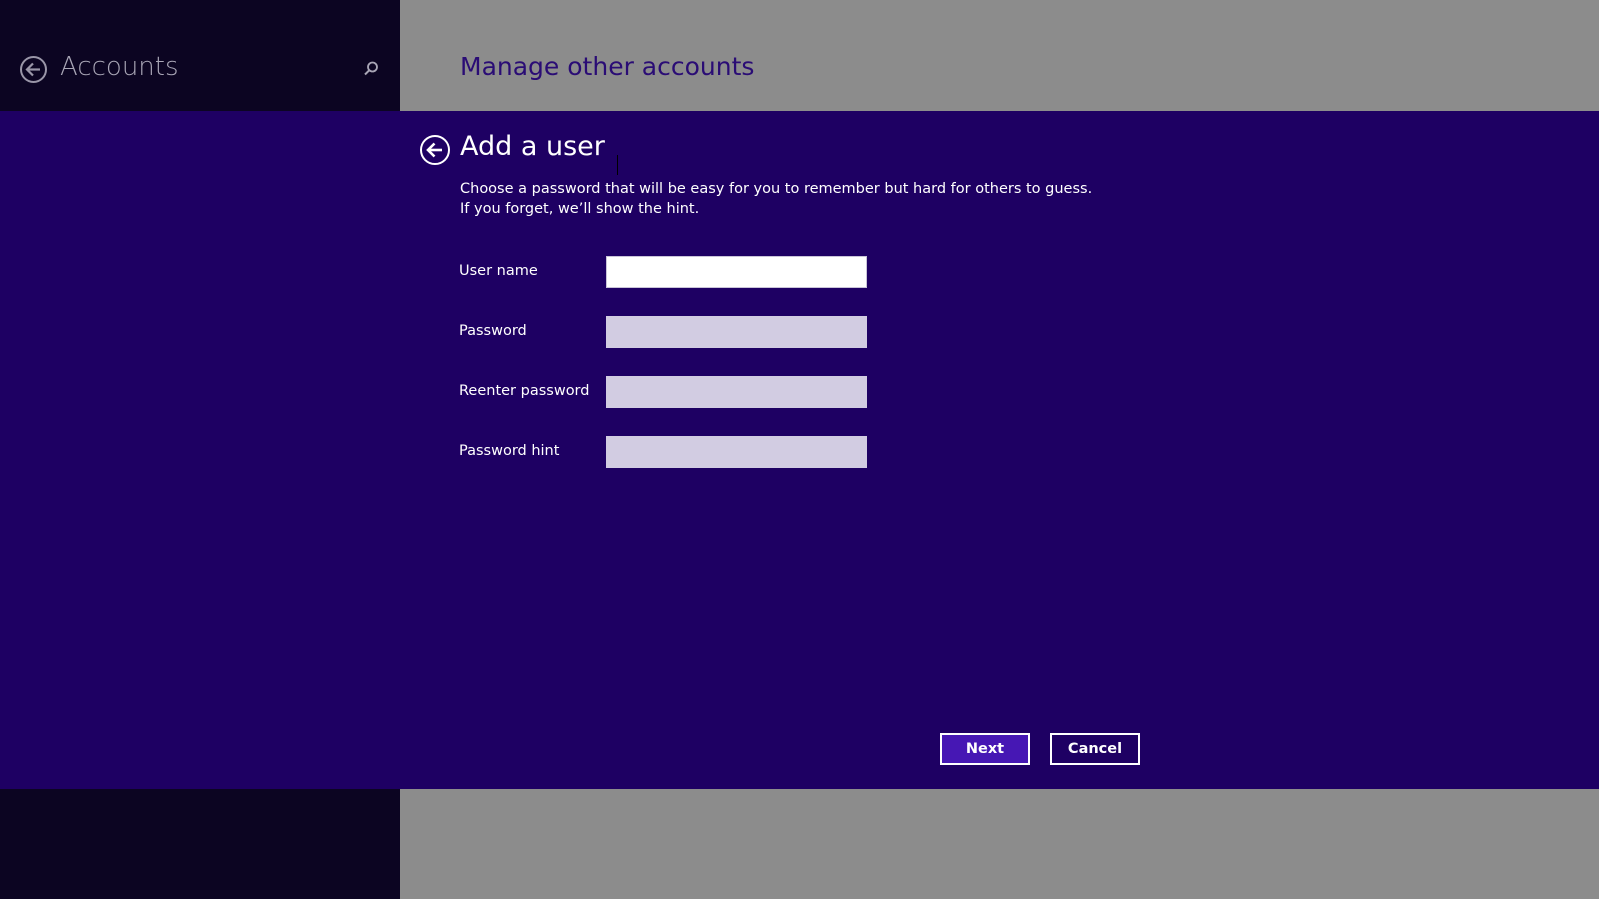 The height and width of the screenshot is (899, 1599). Describe the element at coordinates (532, 146) in the screenshot. I see `dialog-title: Add a user` at that location.